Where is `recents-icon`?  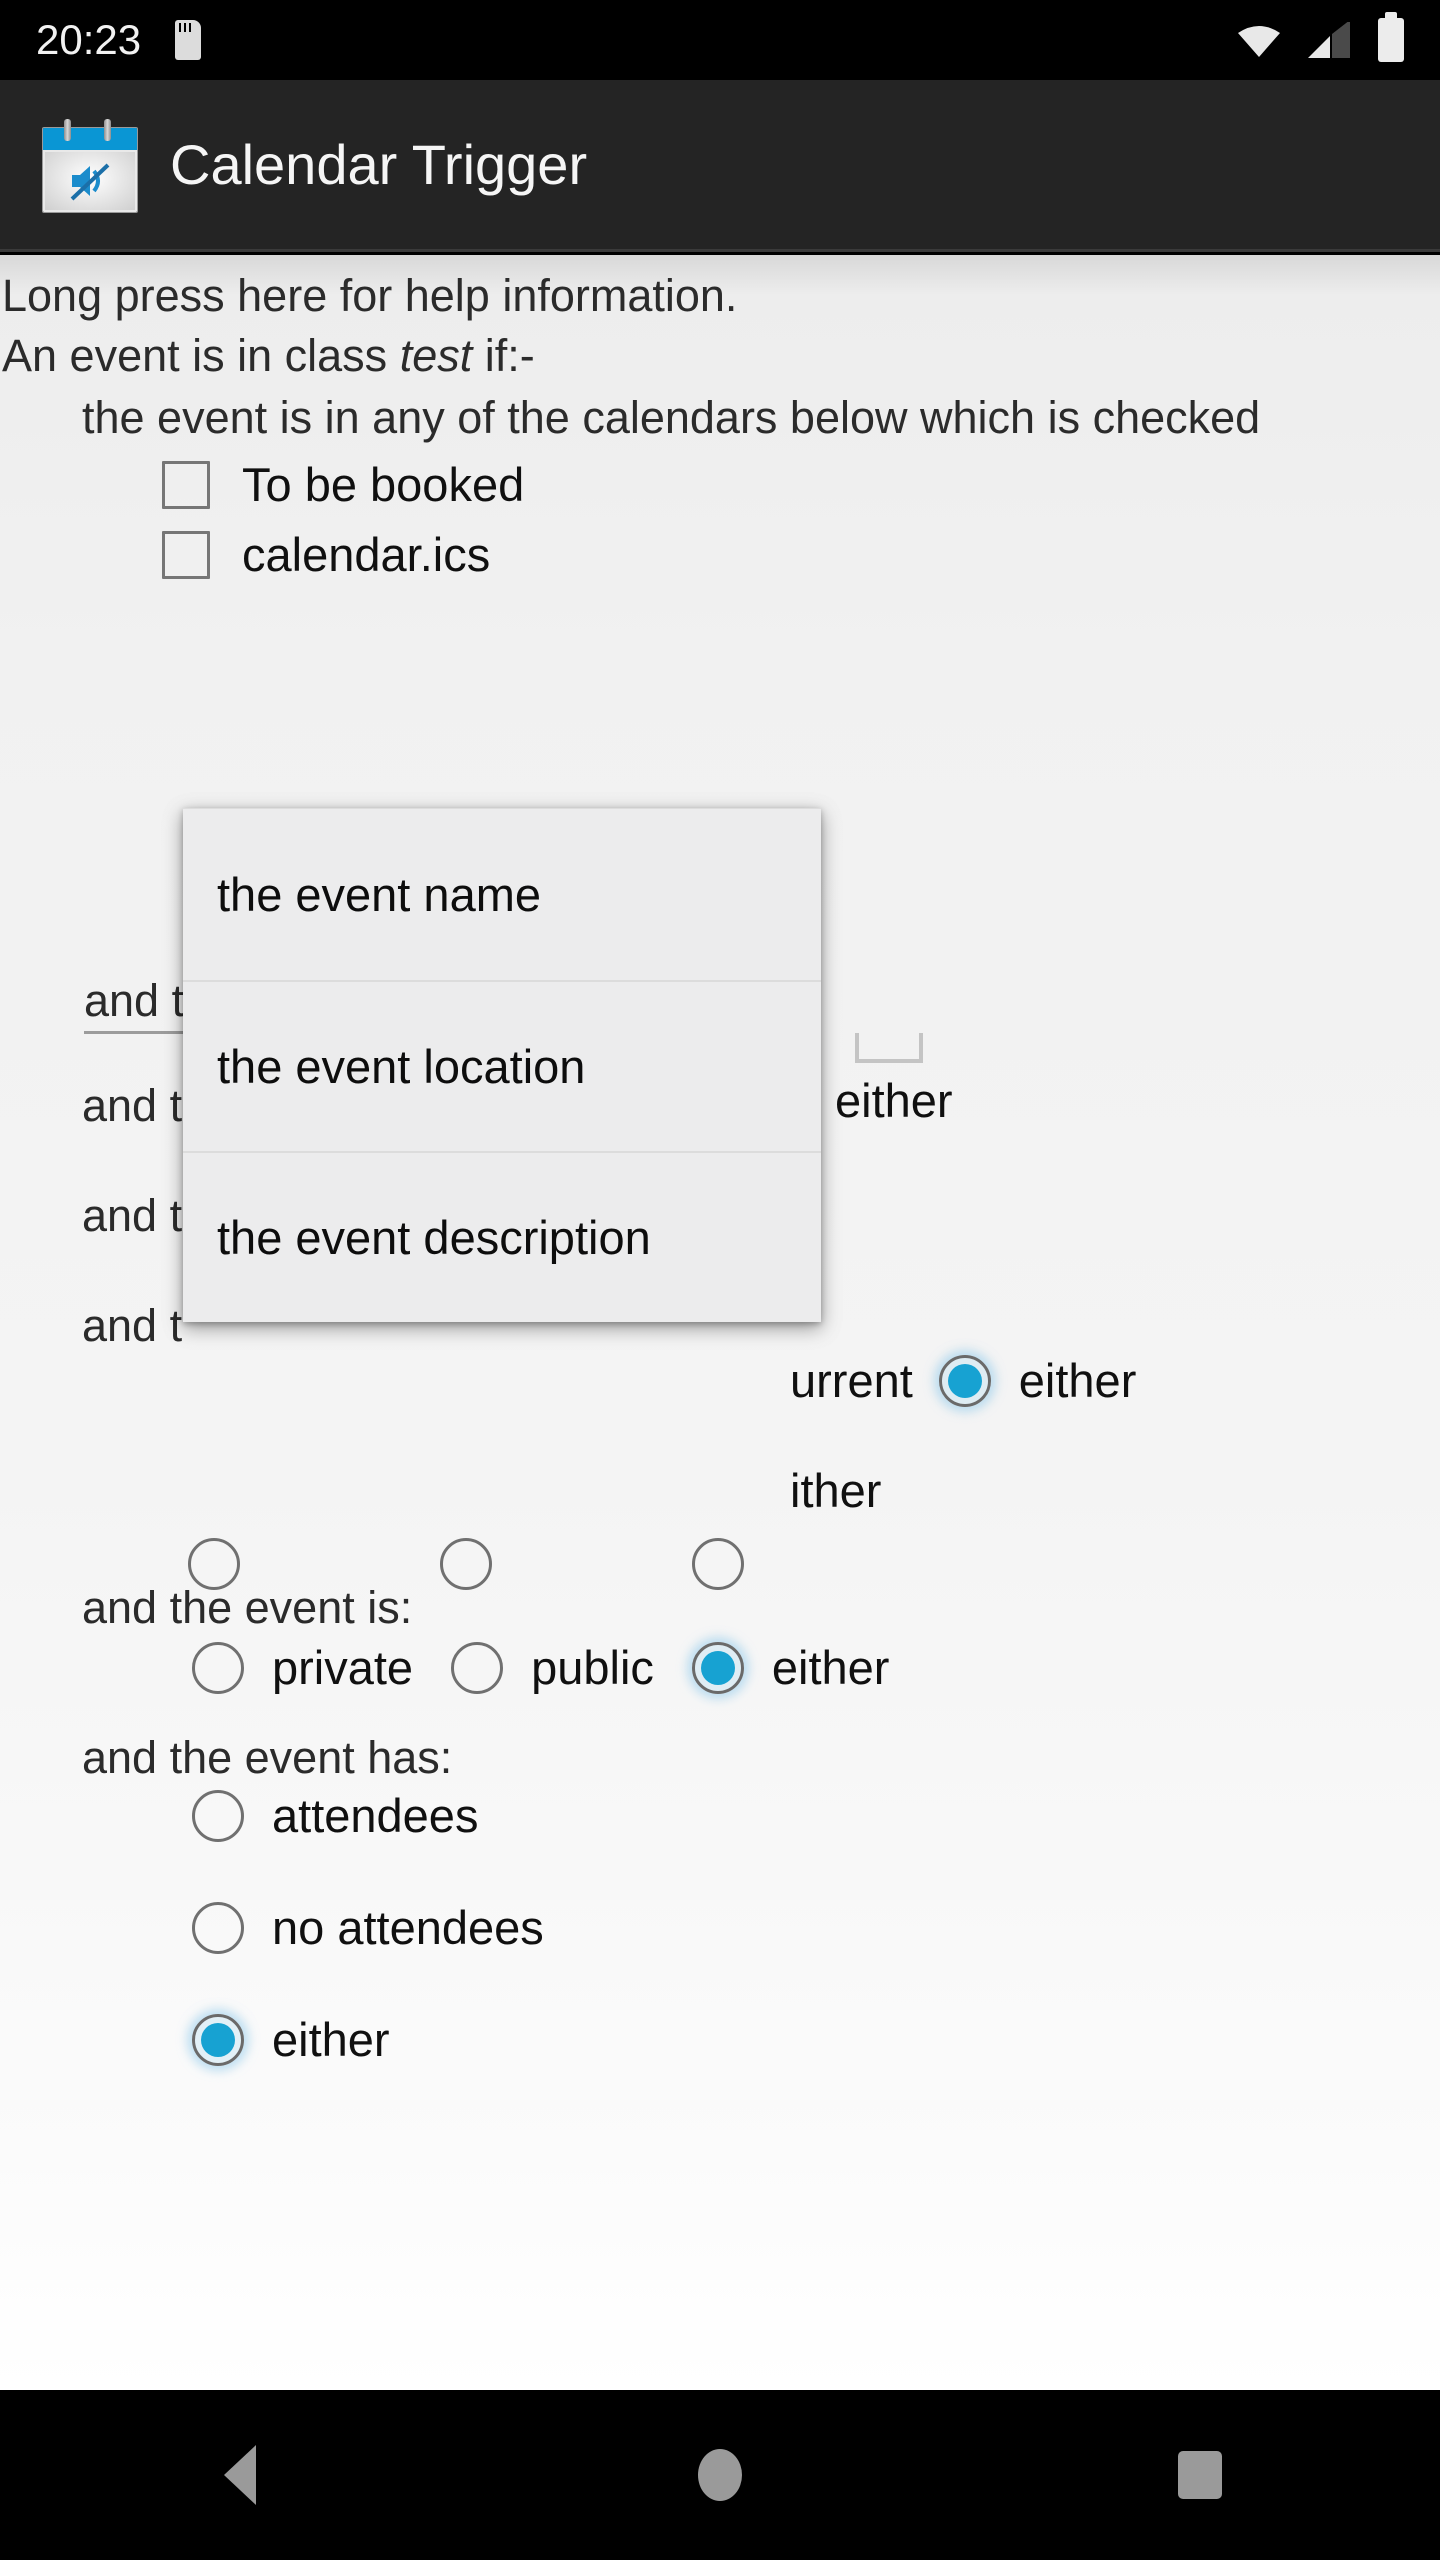 recents-icon is located at coordinates (1200, 2475).